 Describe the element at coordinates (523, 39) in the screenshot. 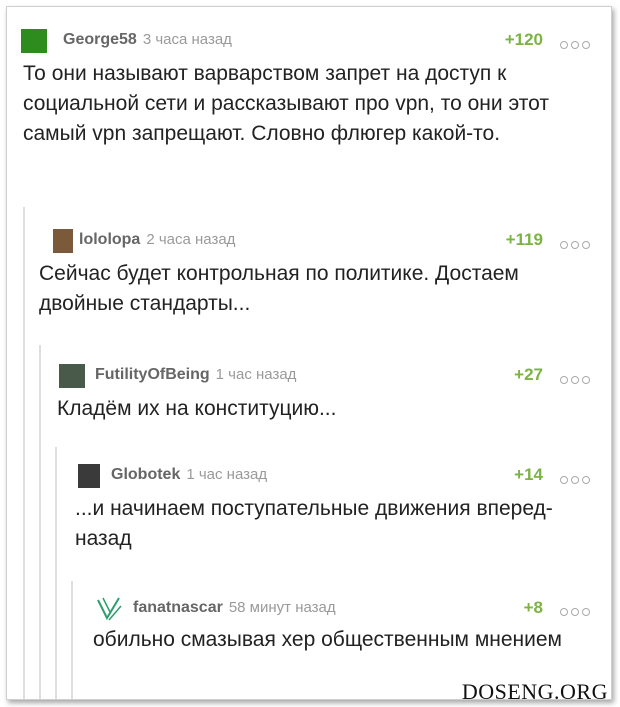

I see `comment-rating: +120` at that location.